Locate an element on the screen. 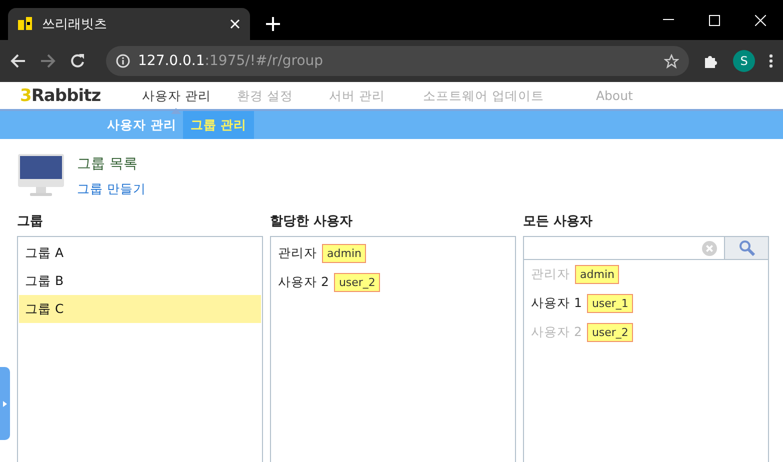 The width and height of the screenshot is (783, 462). maximize-icon is located at coordinates (714, 20).